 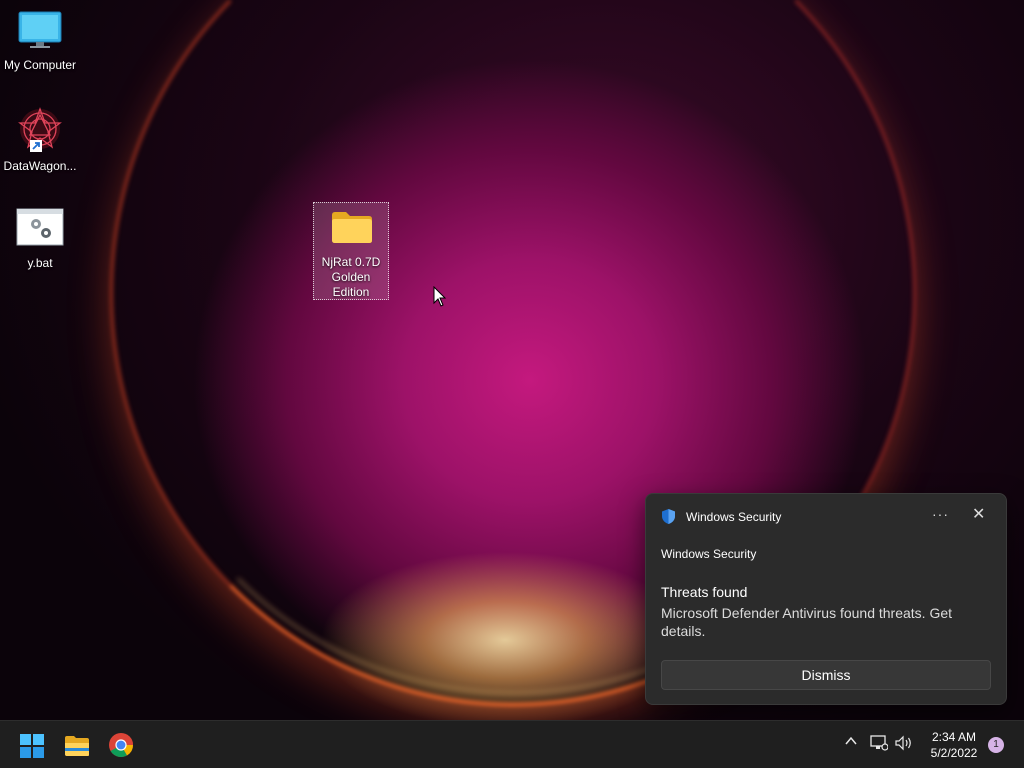 I want to click on batch-file-icon, so click(x=40, y=227).